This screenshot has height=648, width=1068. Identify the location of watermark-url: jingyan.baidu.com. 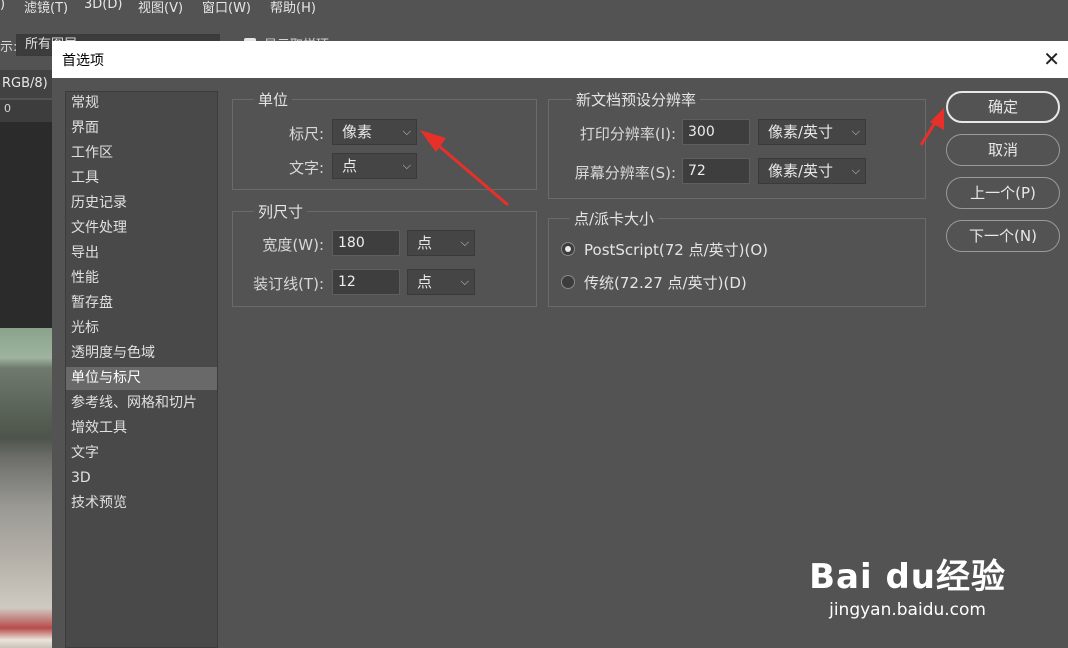
(907, 610).